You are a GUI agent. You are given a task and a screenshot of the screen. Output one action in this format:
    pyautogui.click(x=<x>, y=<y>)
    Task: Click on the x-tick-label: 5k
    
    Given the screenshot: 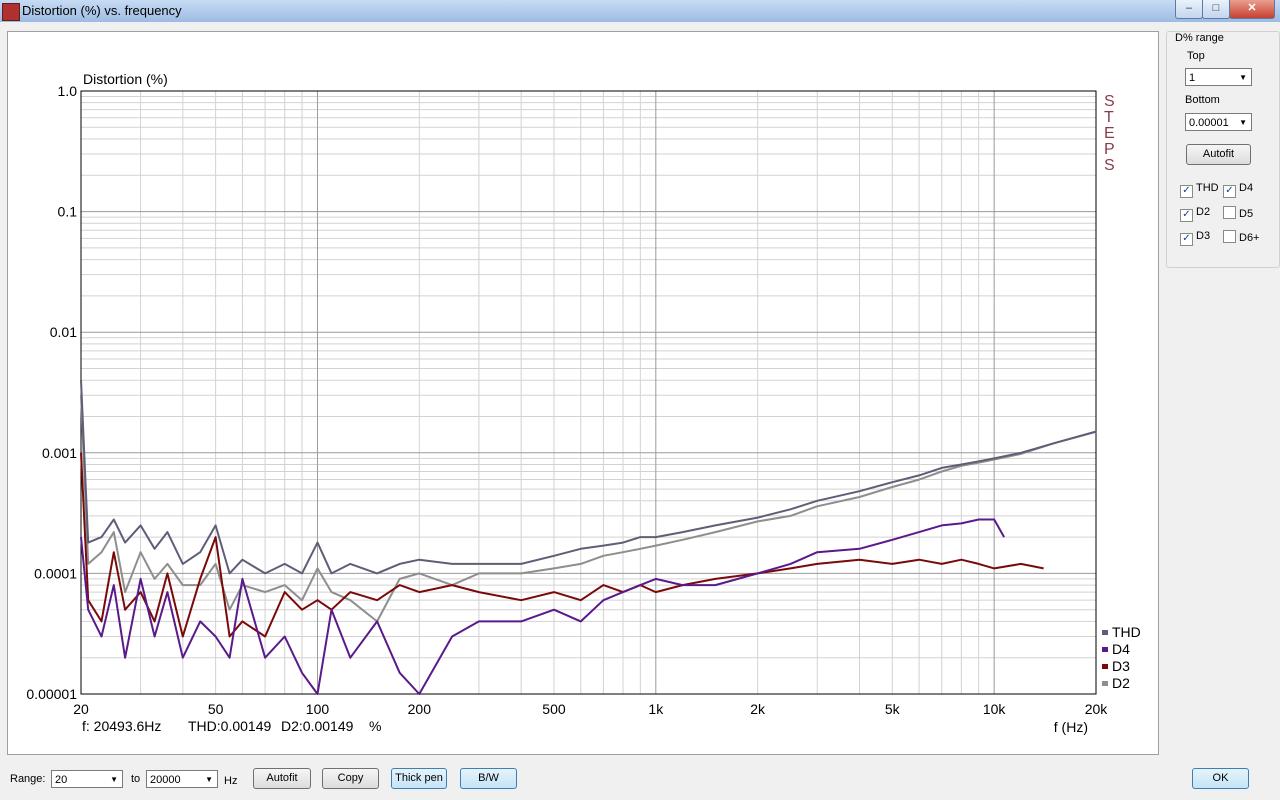 What is the action you would take?
    pyautogui.click(x=893, y=709)
    